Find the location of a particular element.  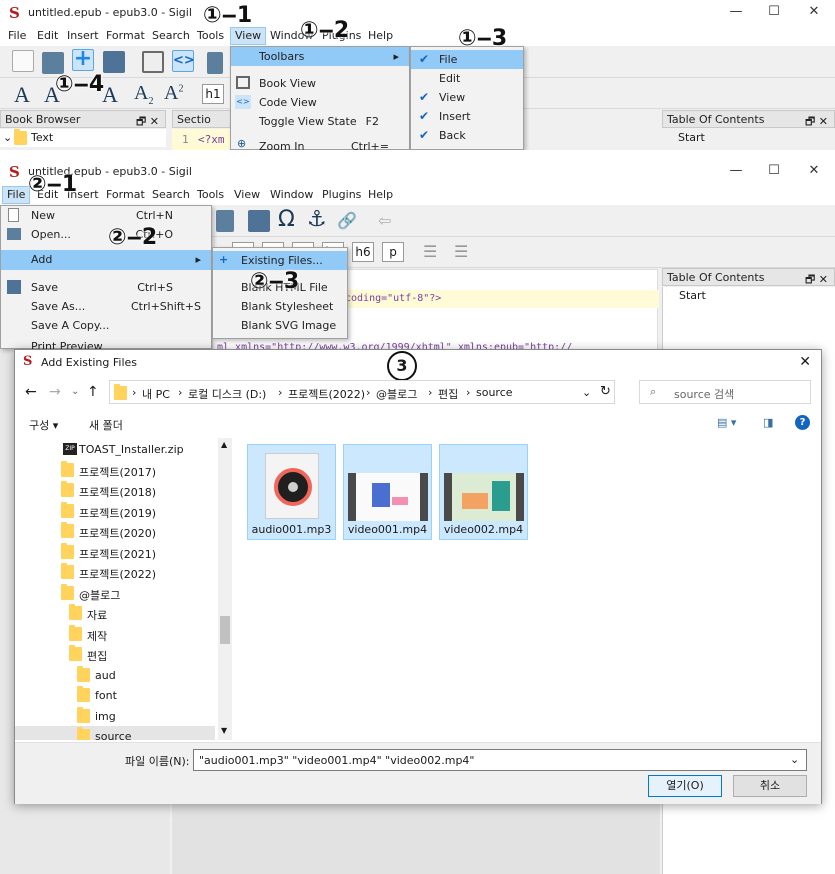

paragraph-button: p is located at coordinates (393, 252).